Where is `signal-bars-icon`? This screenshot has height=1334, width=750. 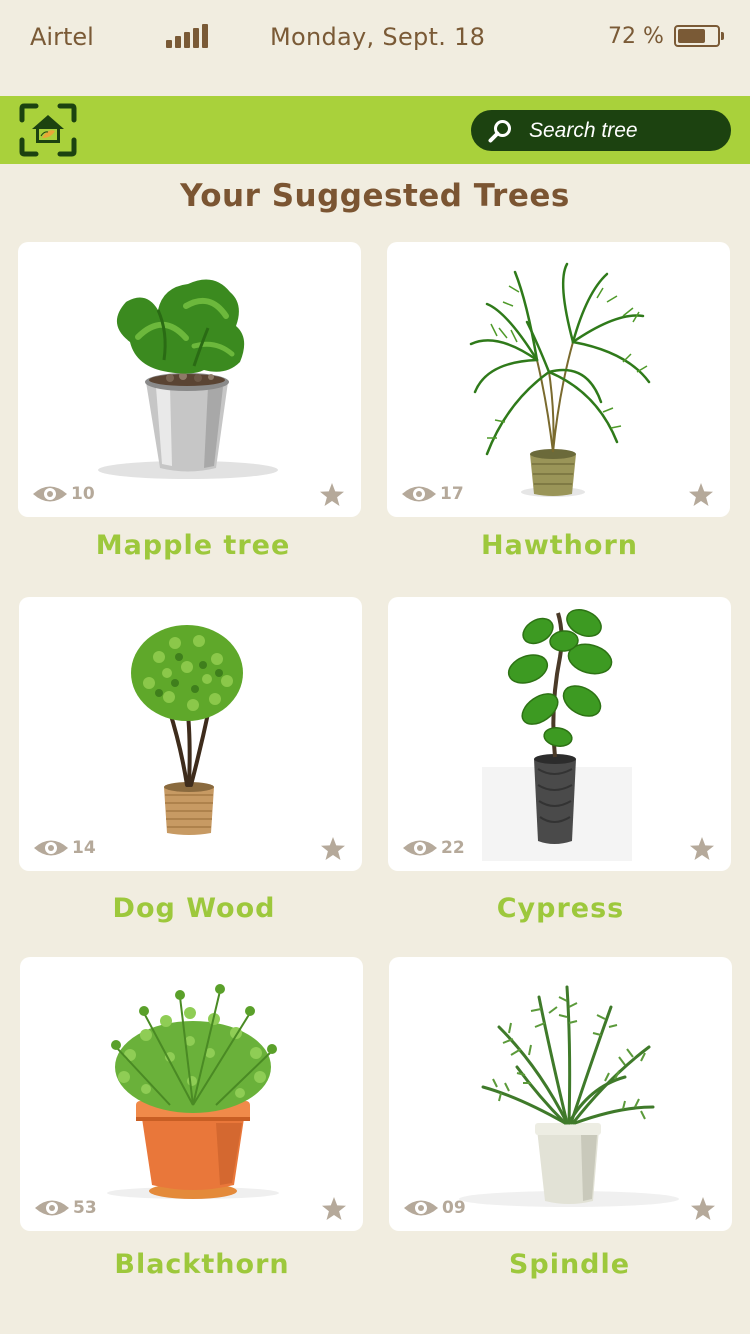
signal-bars-icon is located at coordinates (187, 36).